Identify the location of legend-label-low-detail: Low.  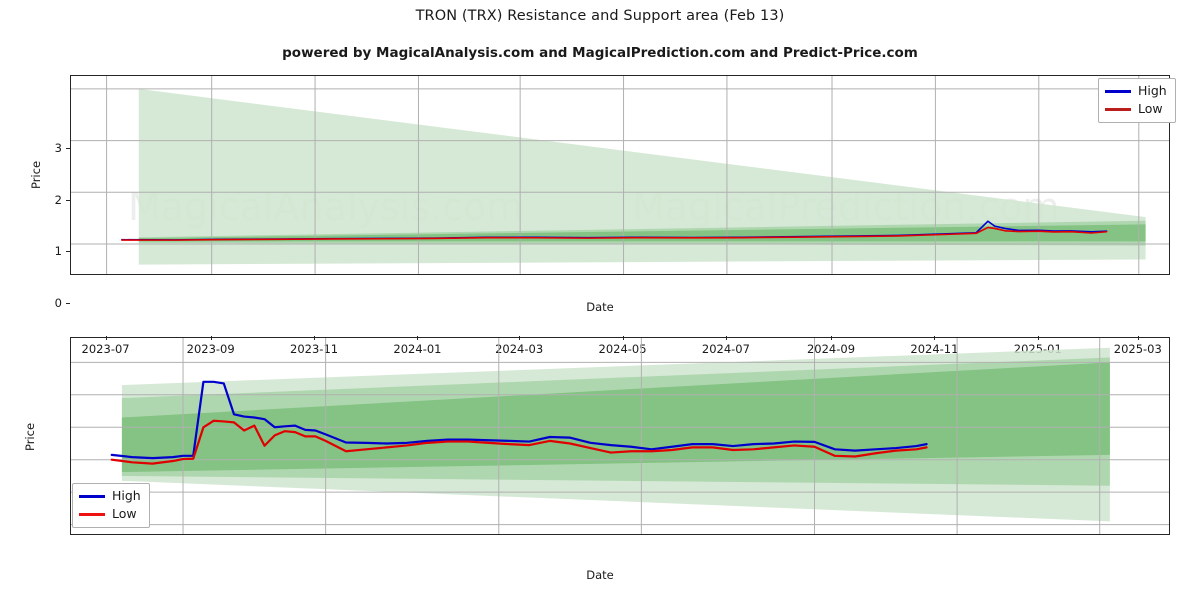
(124, 514).